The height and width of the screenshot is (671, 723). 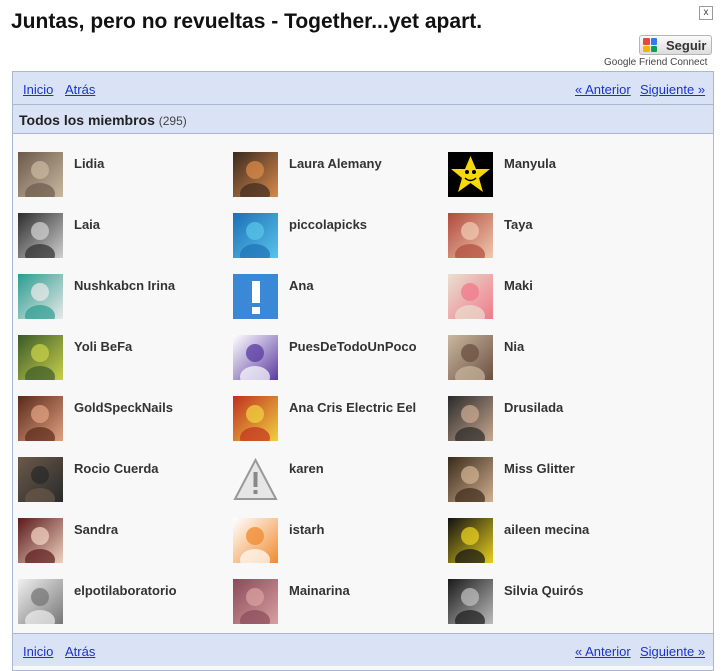 What do you see at coordinates (123, 543) in the screenshot?
I see `member-item: Sandra` at bounding box center [123, 543].